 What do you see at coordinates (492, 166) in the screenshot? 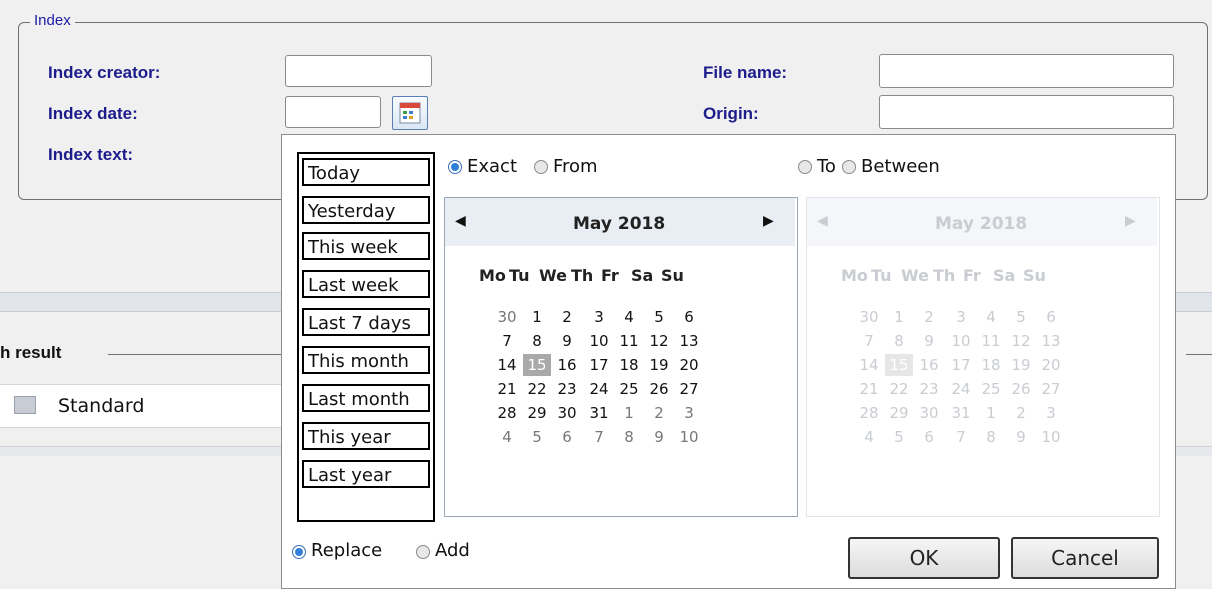
I see `mode-exact-label: Exact` at bounding box center [492, 166].